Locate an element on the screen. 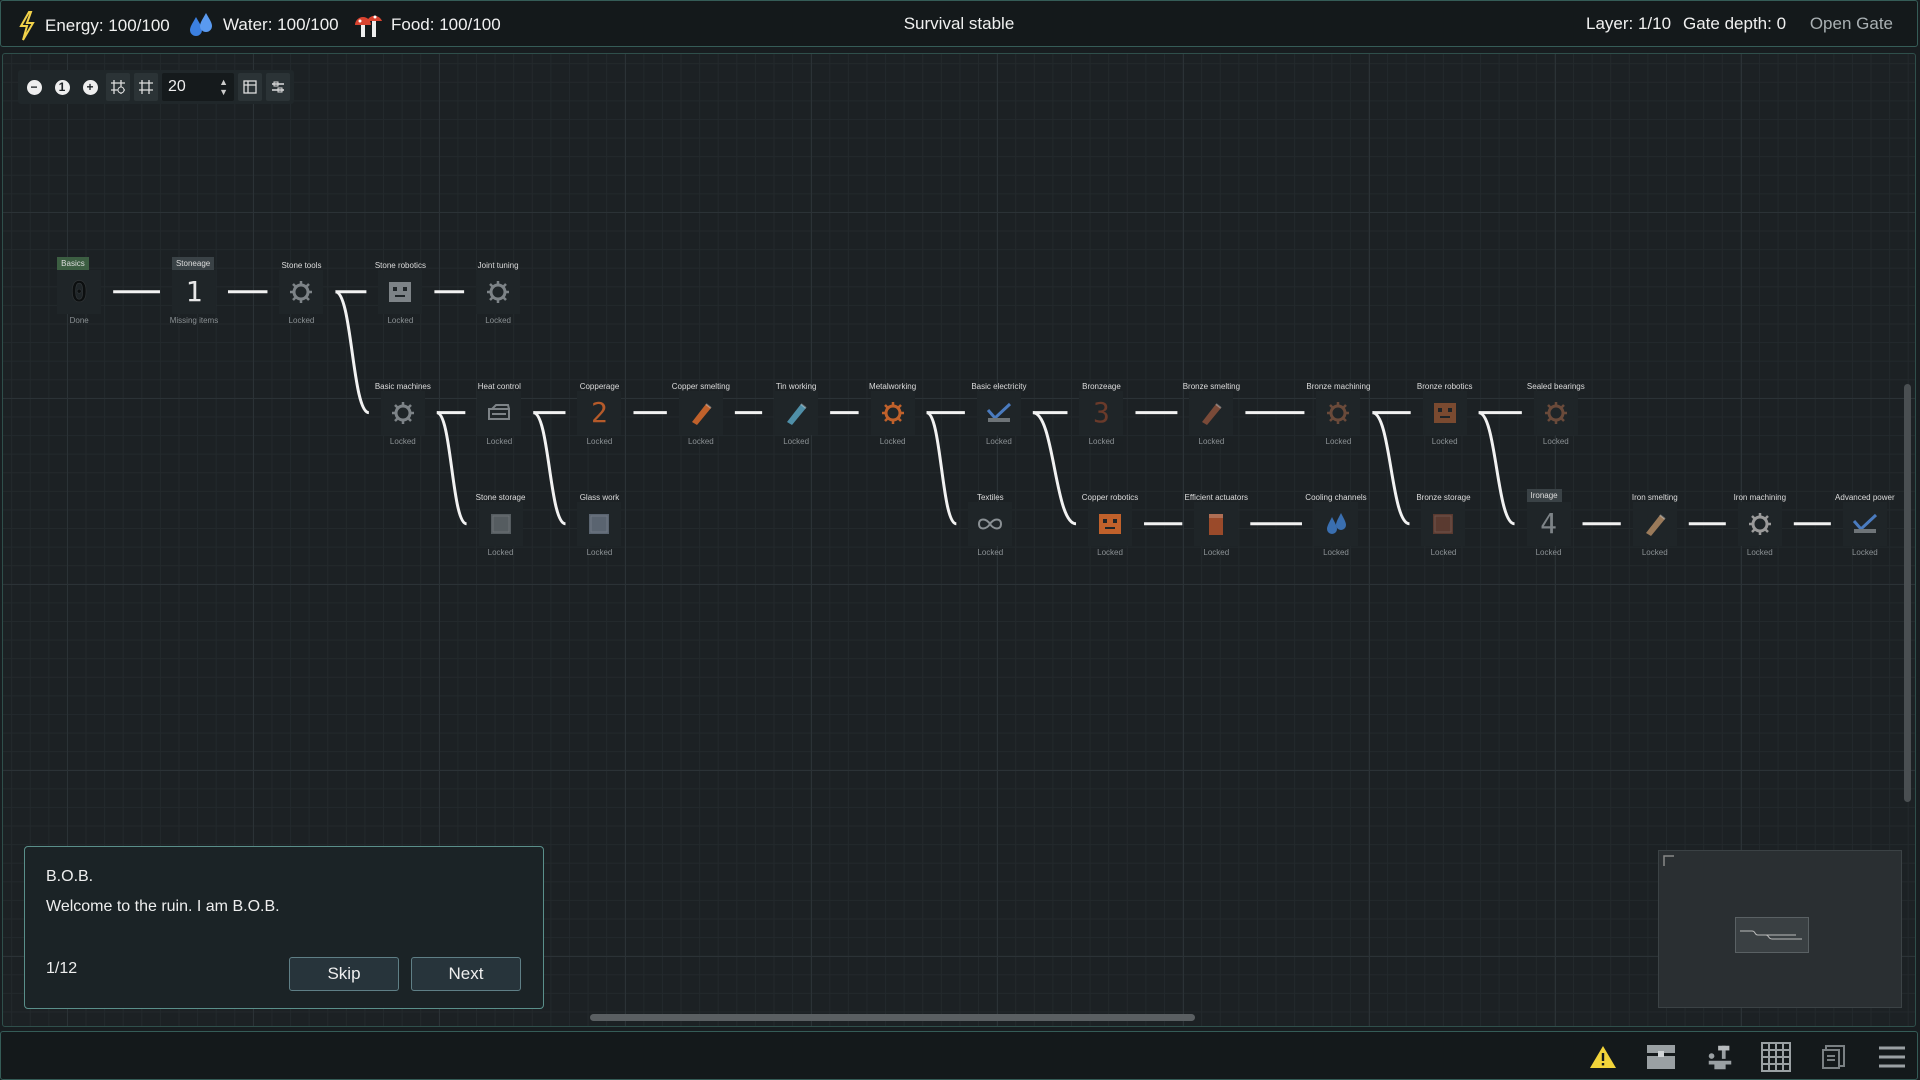 The height and width of the screenshot is (1080, 1920). tech-node-label: Ironage is located at coordinates (1544, 495).